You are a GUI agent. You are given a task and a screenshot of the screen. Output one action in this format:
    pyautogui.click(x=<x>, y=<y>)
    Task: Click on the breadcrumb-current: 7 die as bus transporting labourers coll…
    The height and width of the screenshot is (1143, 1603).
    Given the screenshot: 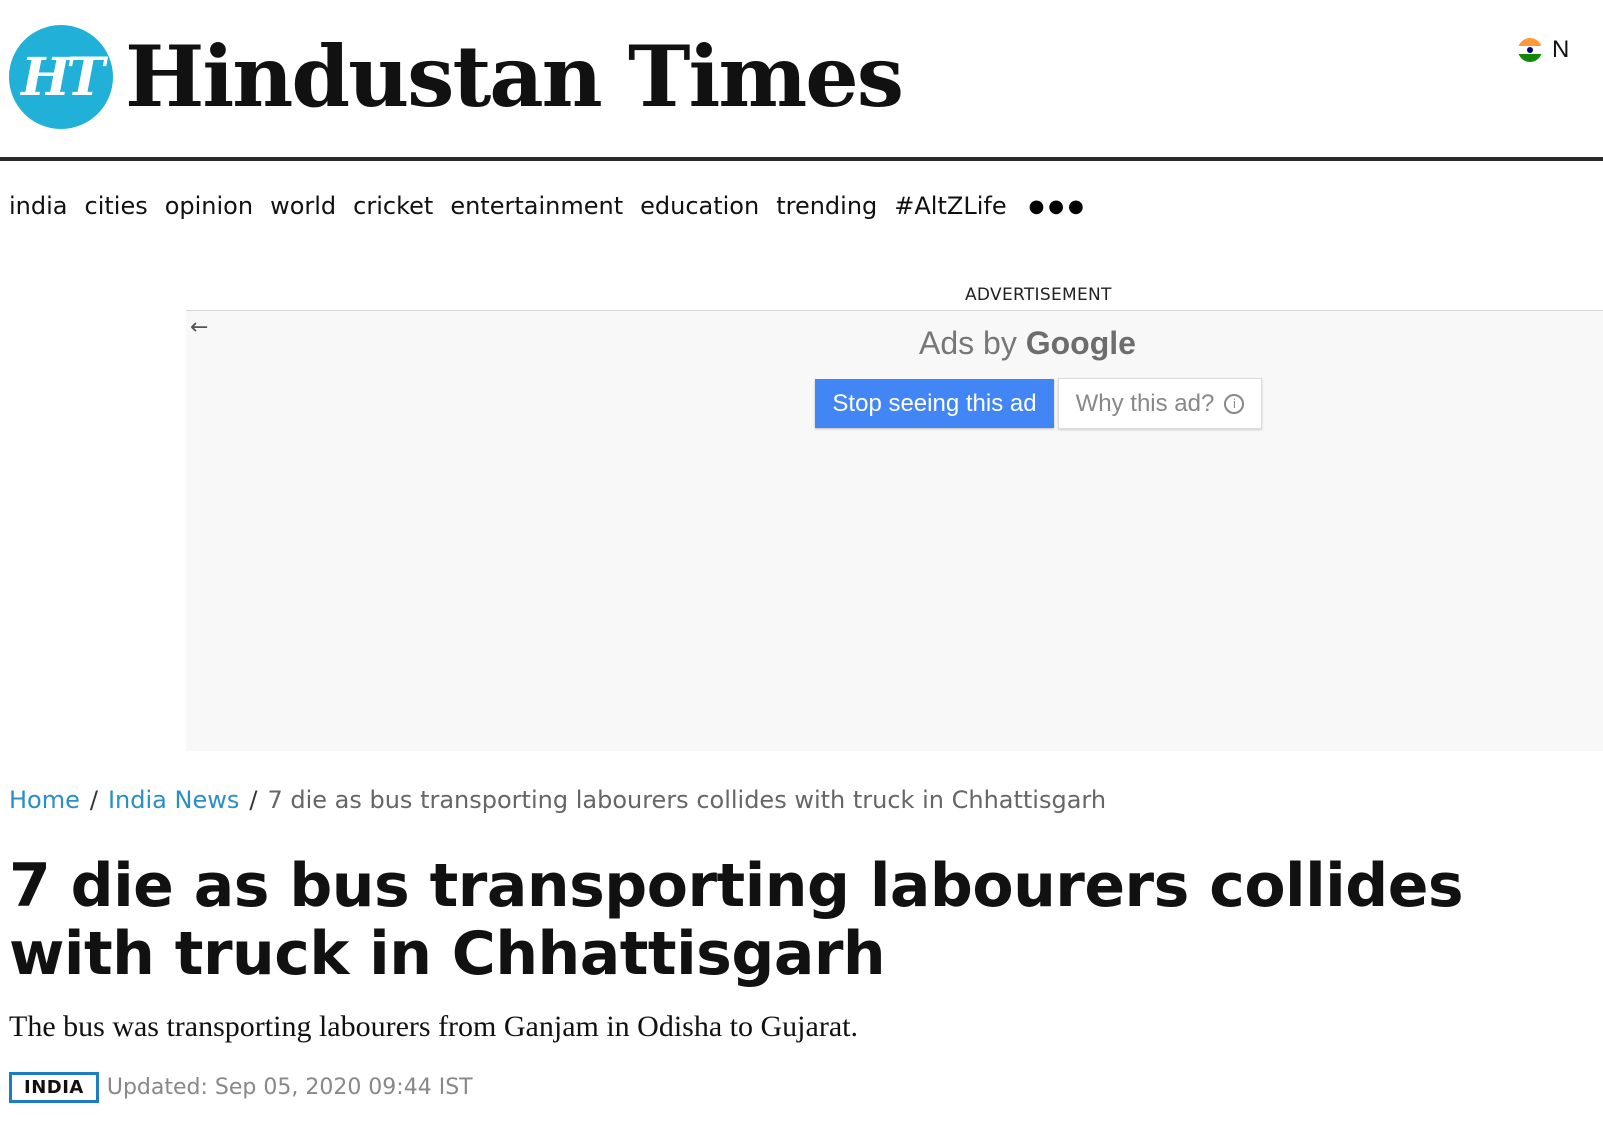 What is the action you would take?
    pyautogui.click(x=687, y=800)
    